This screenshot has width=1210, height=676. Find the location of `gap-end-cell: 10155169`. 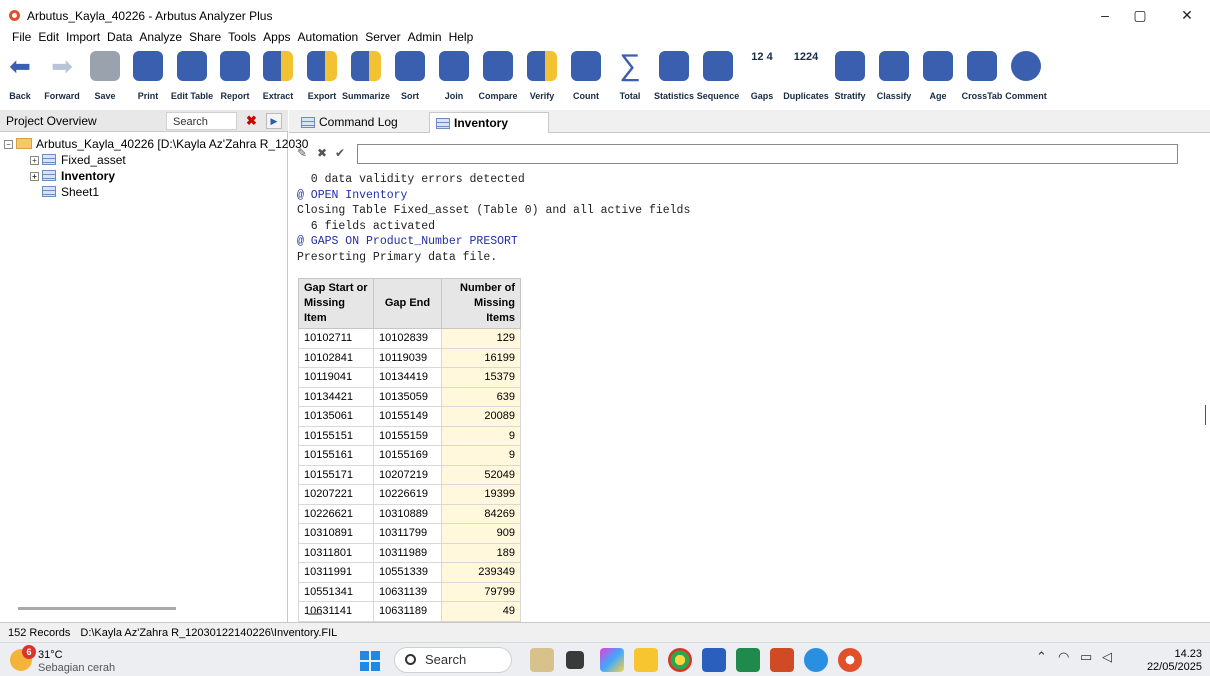

gap-end-cell: 10155169 is located at coordinates (407, 455).